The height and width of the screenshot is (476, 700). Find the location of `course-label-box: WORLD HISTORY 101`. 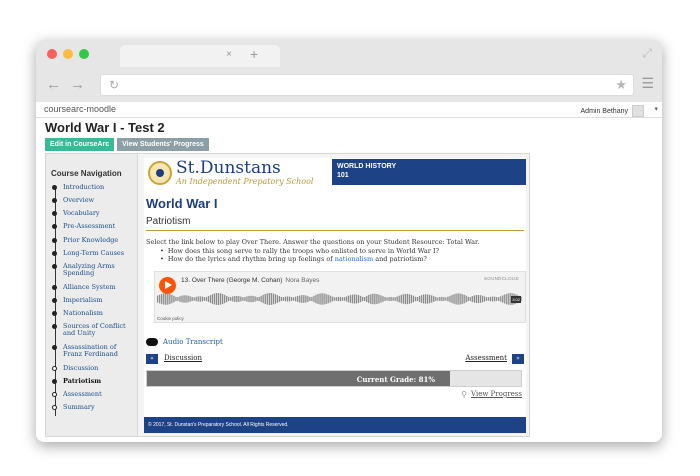

course-label-box: WORLD HISTORY 101 is located at coordinates (429, 172).